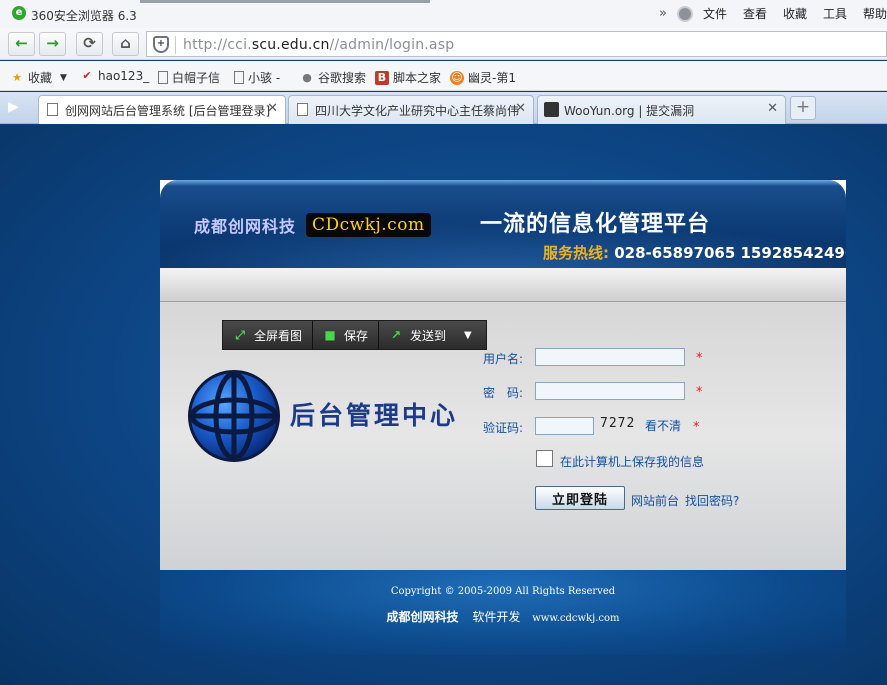 The height and width of the screenshot is (685, 887). What do you see at coordinates (89, 44) in the screenshot?
I see `refresh-icon: ⟳` at bounding box center [89, 44].